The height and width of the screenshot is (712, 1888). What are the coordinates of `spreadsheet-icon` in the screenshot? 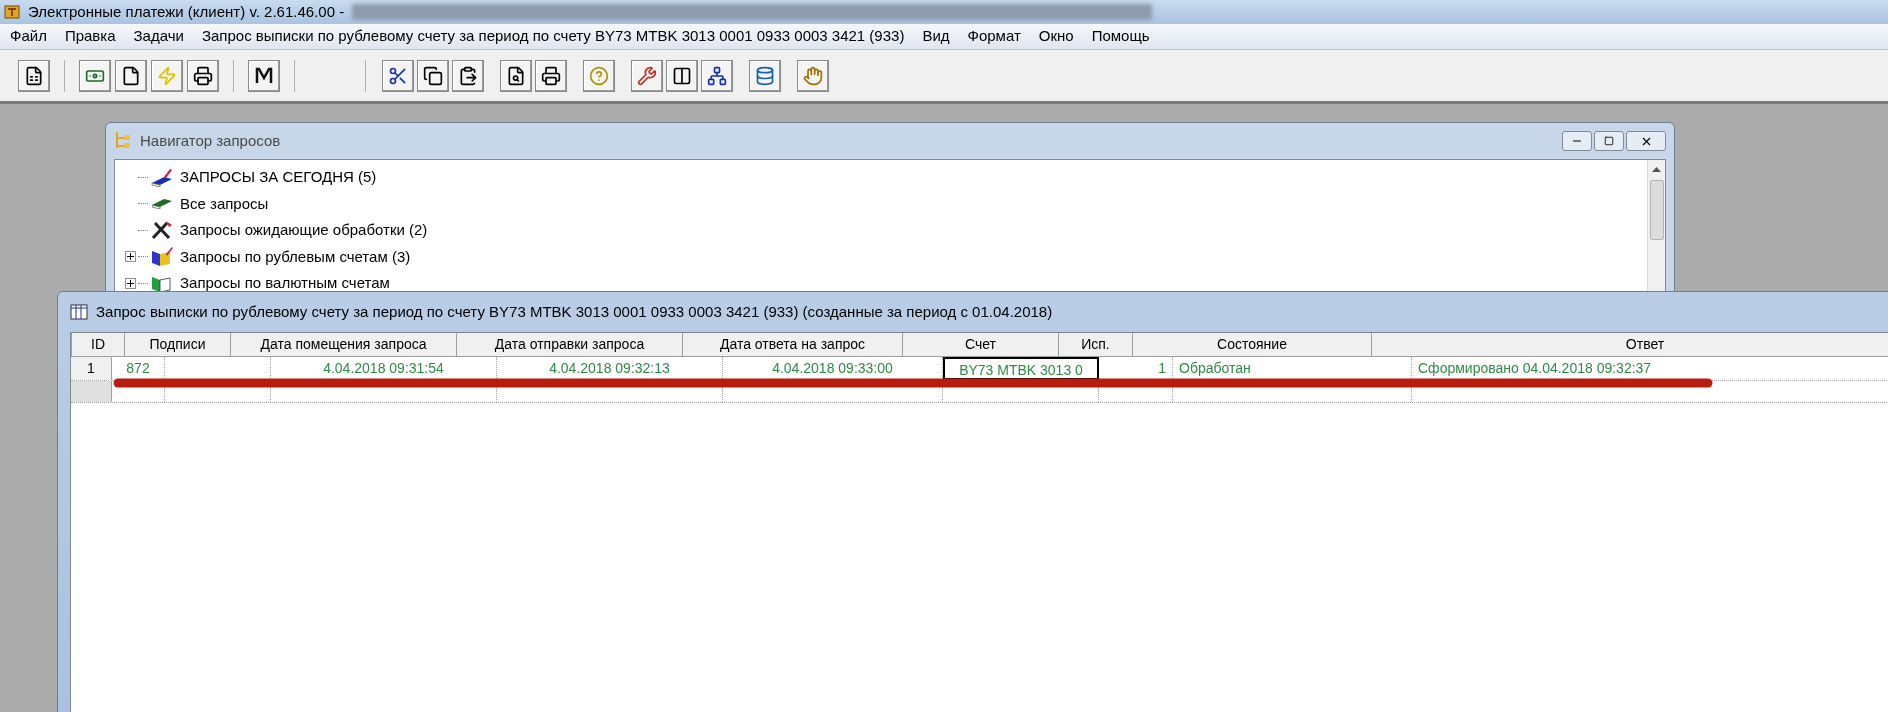 It's located at (34, 75).